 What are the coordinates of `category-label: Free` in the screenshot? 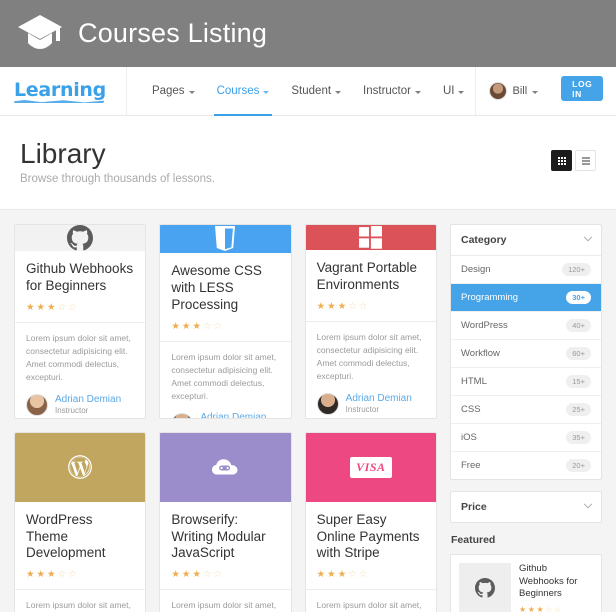 It's located at (471, 466).